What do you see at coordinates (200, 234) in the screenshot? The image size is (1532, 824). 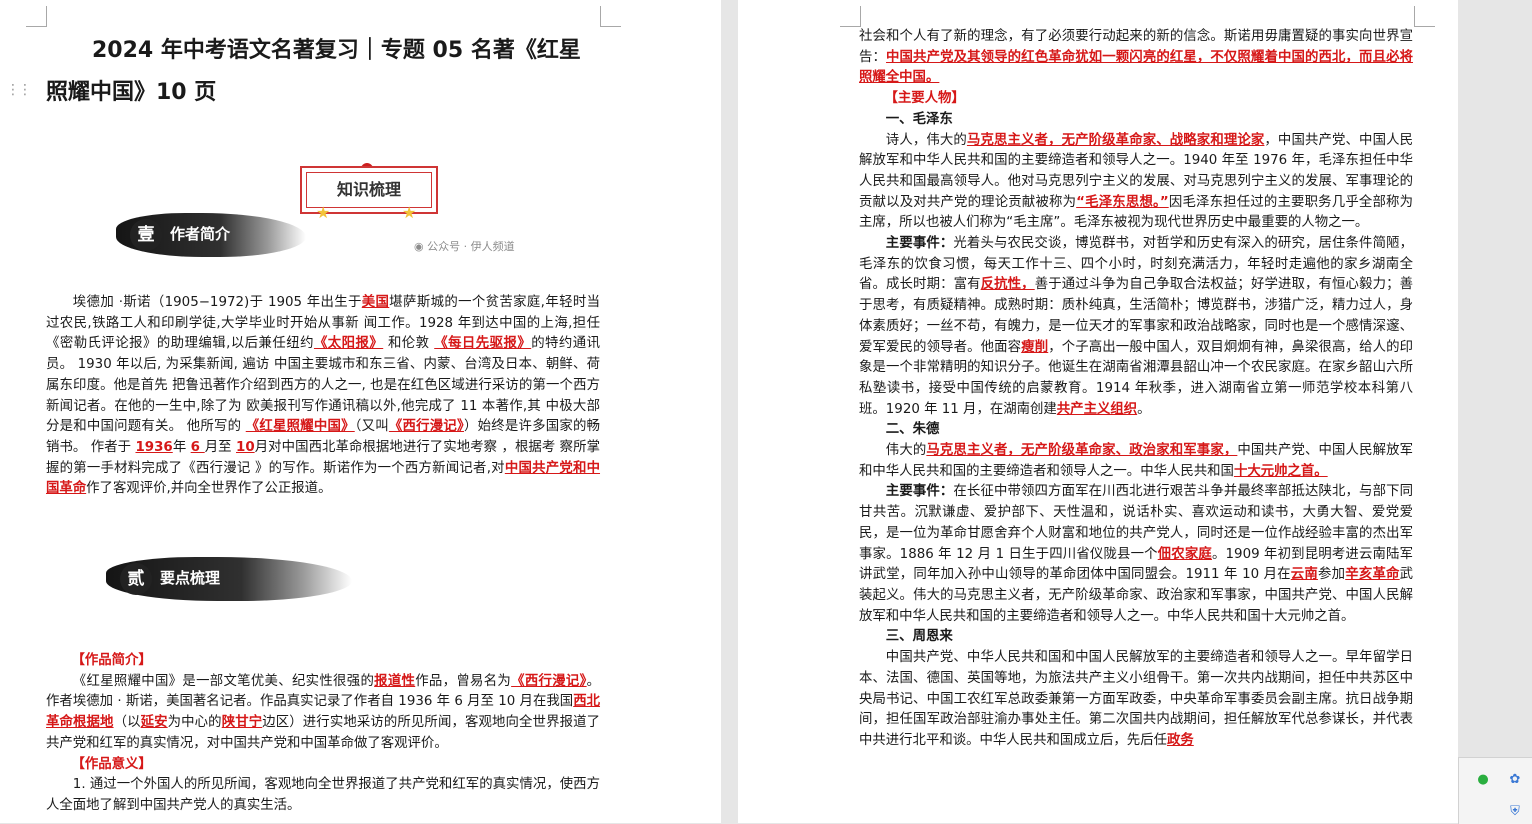 I see `section-label: 作者简介` at bounding box center [200, 234].